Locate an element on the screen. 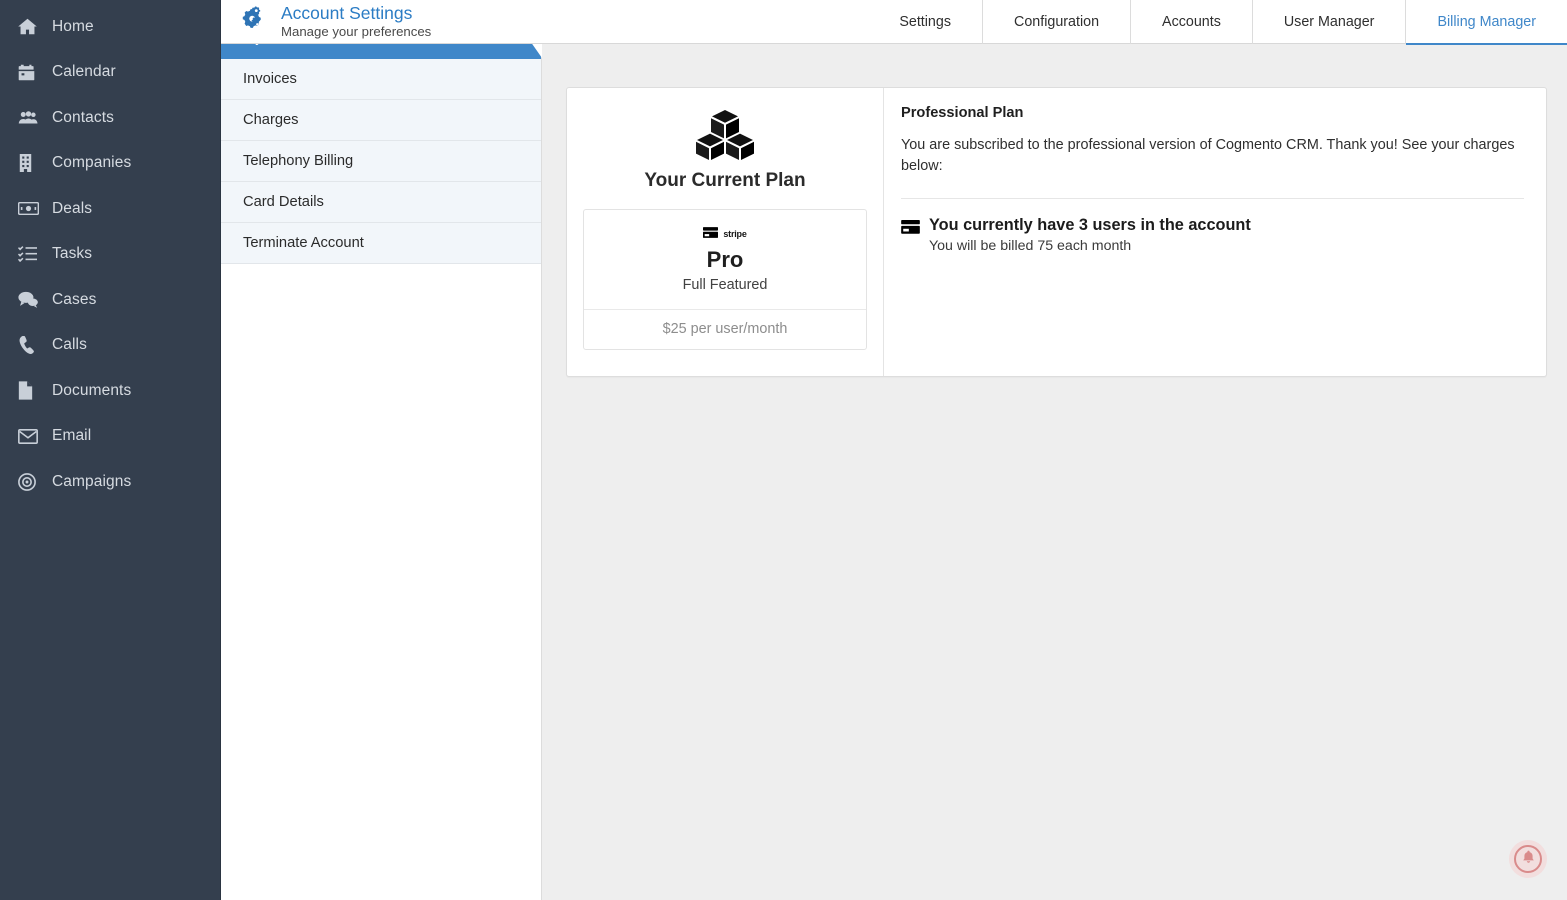  sidebar-item-label: Cases is located at coordinates (74, 299).